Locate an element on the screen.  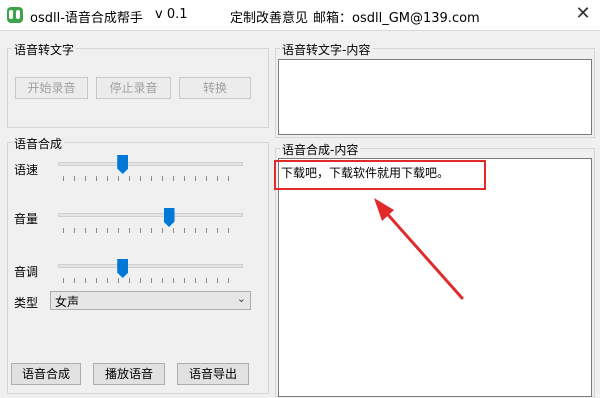
version-label: v 0.1 is located at coordinates (171, 14).